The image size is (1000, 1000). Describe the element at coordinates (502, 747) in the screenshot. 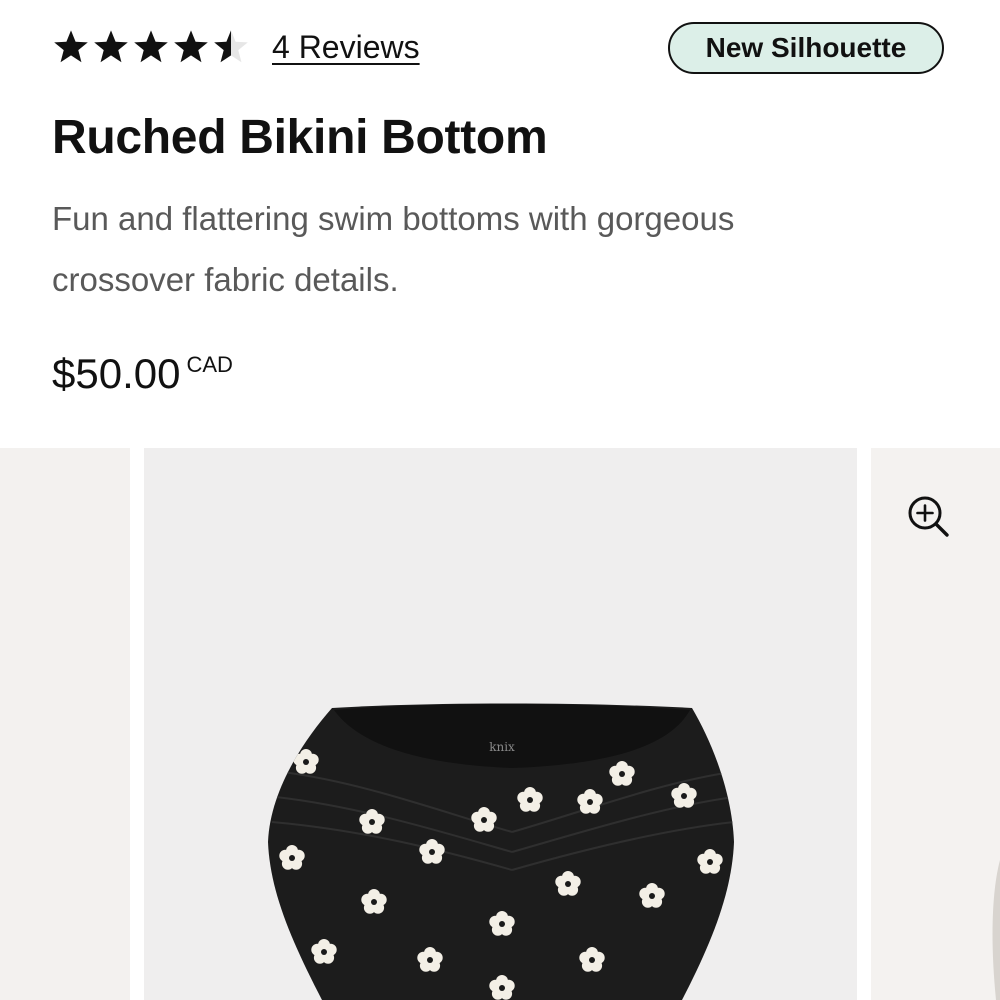

I see `brand-mark: knix` at that location.